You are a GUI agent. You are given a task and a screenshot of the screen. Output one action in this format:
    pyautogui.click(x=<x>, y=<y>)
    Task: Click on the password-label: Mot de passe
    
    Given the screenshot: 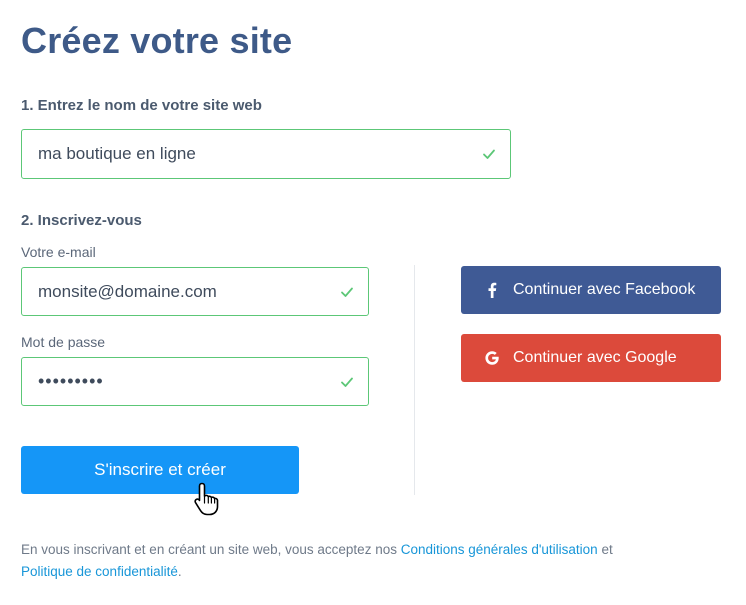 What is the action you would take?
    pyautogui.click(x=63, y=342)
    